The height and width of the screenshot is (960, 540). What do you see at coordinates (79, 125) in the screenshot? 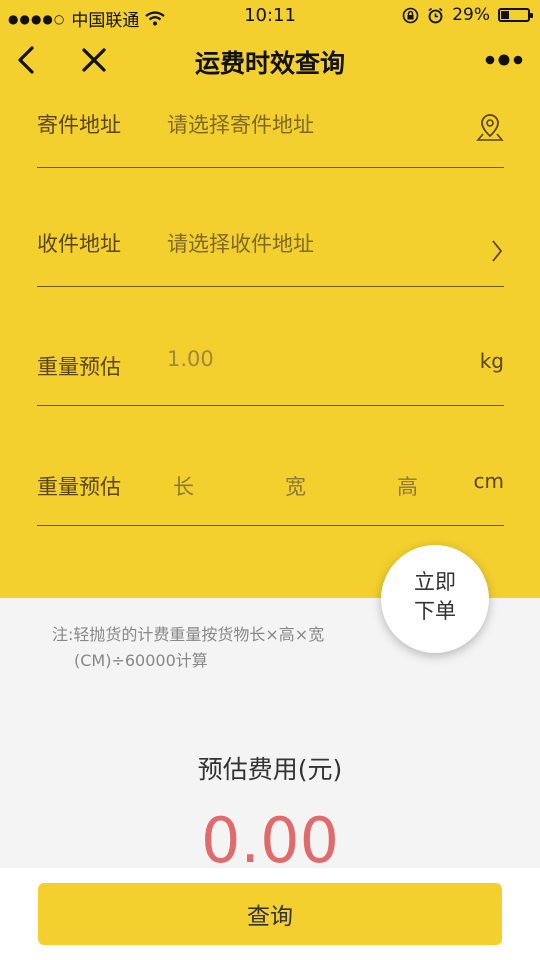
I see `sender-address-label: 寄件地址` at bounding box center [79, 125].